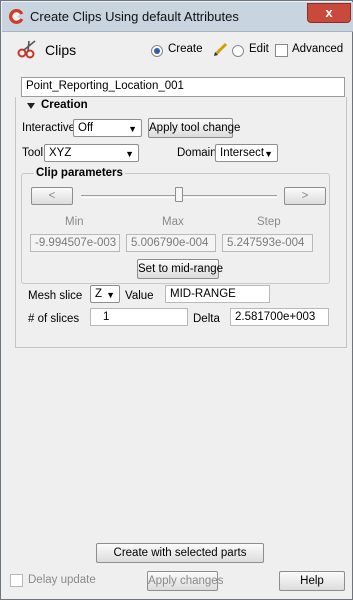 This screenshot has width=353, height=600. Describe the element at coordinates (217, 294) in the screenshot. I see `value-field: MID-RANGE` at that location.